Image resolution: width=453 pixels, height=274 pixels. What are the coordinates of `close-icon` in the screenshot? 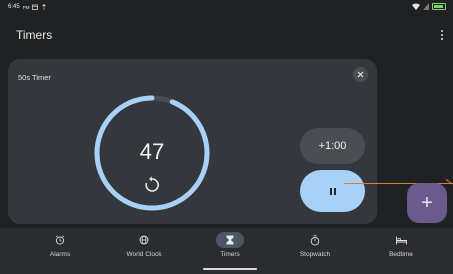 It's located at (360, 74).